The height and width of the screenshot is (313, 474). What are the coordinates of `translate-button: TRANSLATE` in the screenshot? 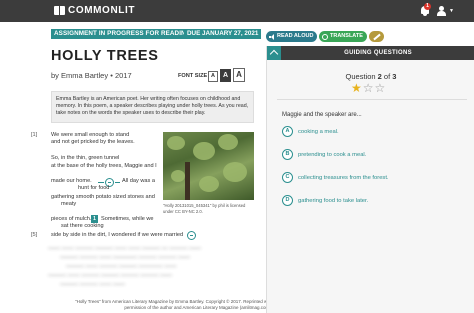 It's located at (343, 36).